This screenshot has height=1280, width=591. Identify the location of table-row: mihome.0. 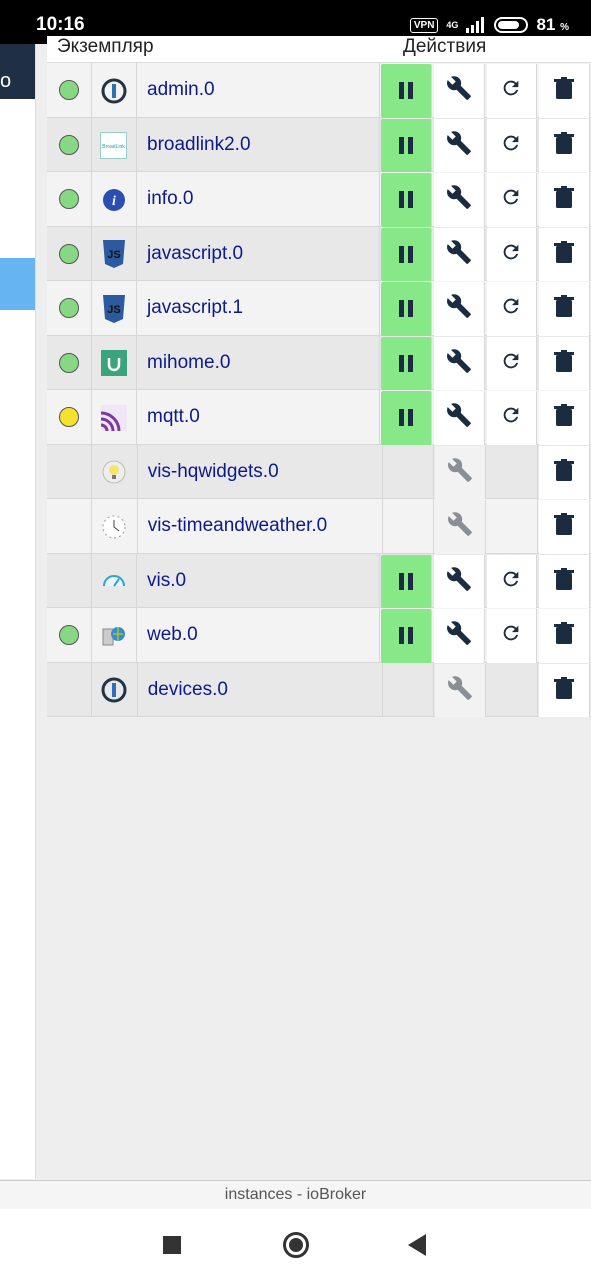
(319, 362).